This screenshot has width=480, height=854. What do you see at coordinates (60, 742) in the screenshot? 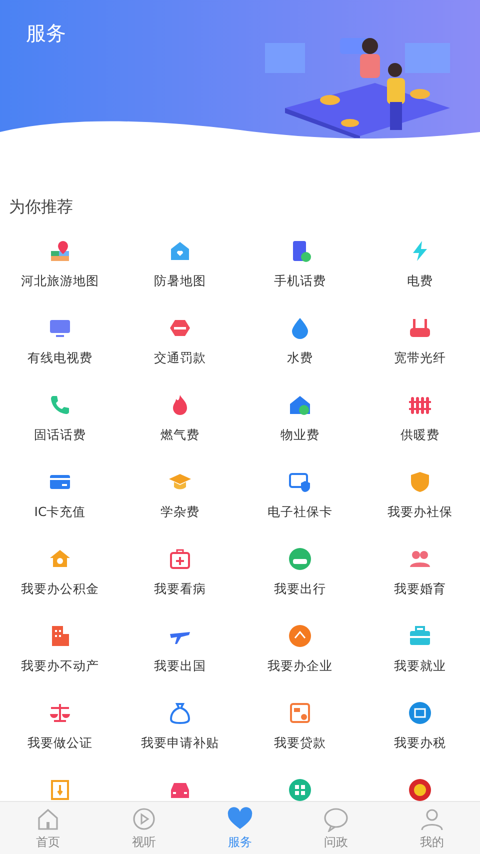
I see `service-label: 我要做公证` at bounding box center [60, 742].